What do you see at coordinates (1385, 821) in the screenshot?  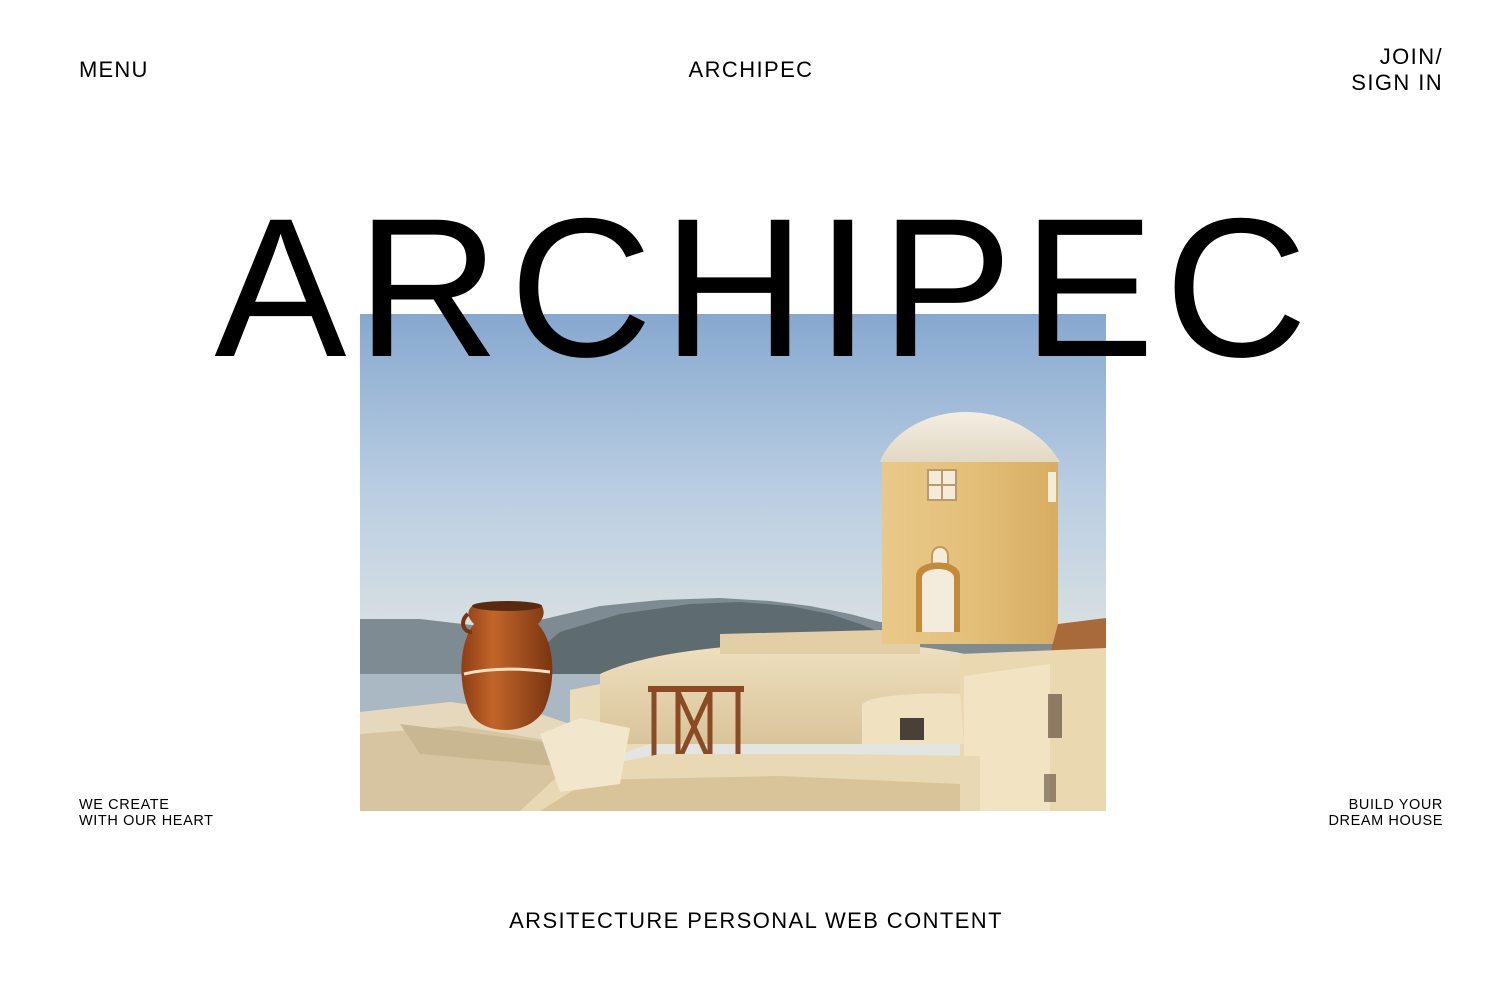 I see `tagline-right-line2: DREAM HOUSE` at bounding box center [1385, 821].